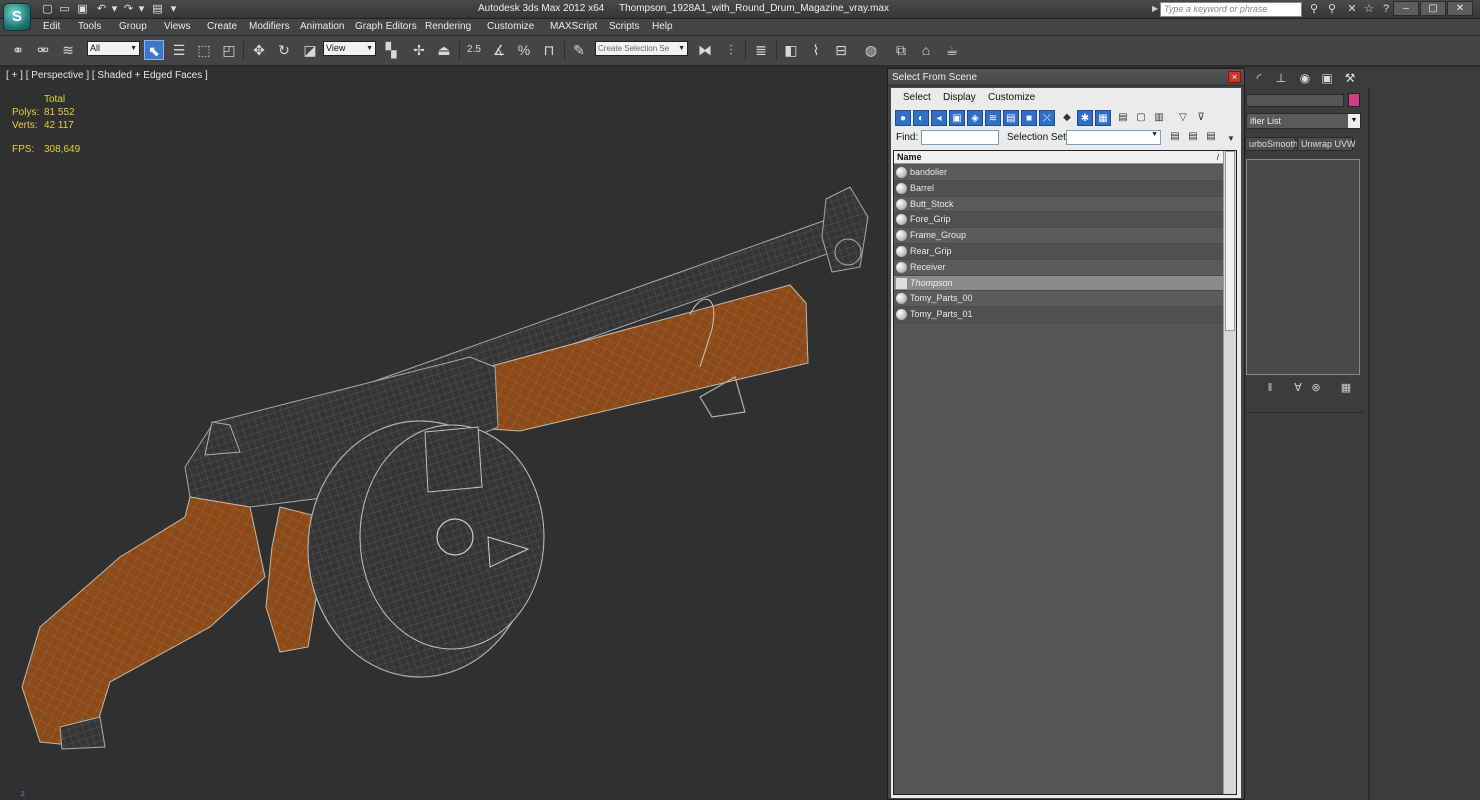 The width and height of the screenshot is (1480, 800). Describe the element at coordinates (1305, 78) in the screenshot. I see `motion-tab-icon: ◉` at that location.